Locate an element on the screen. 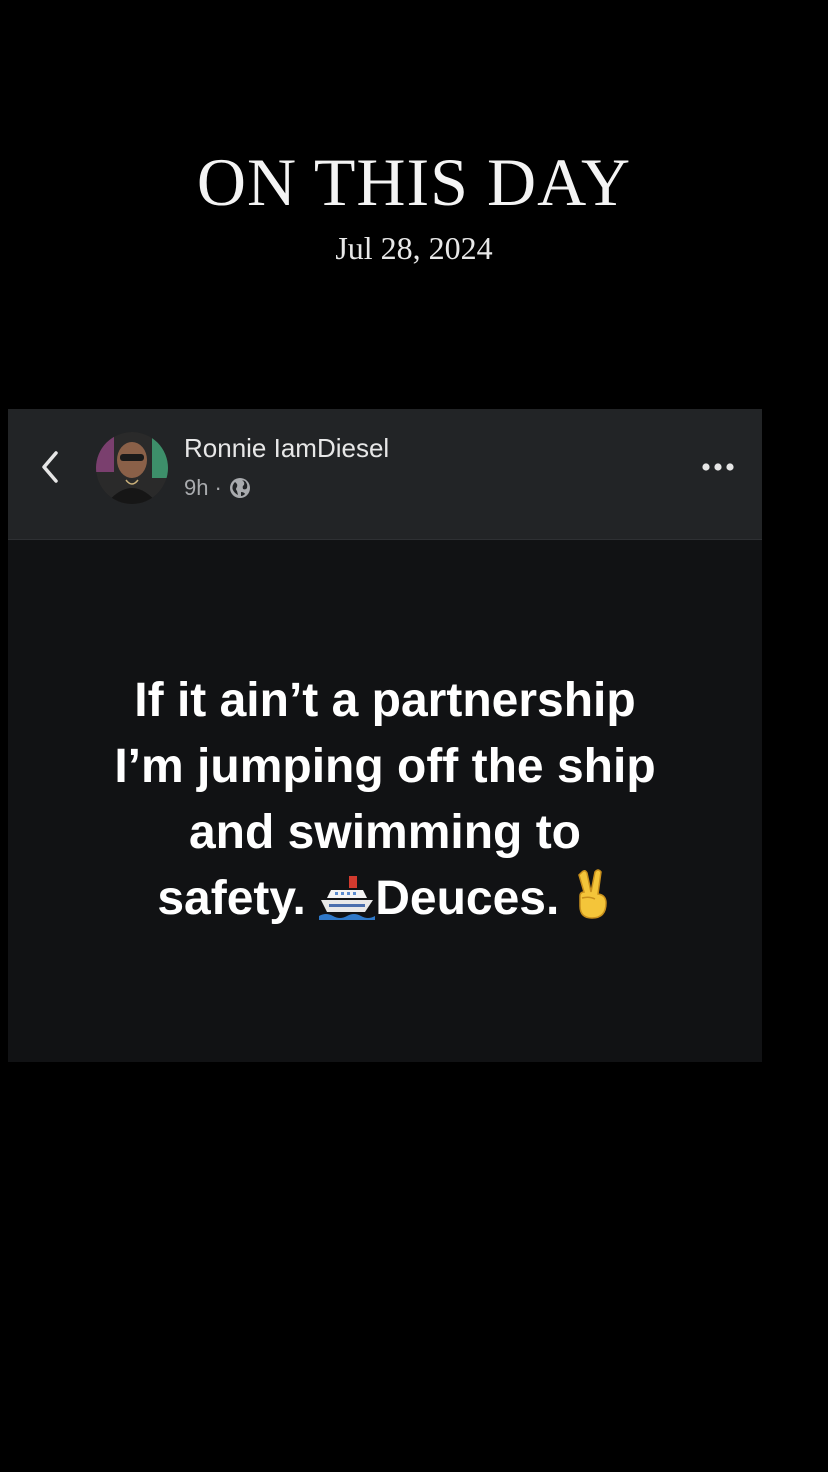 The image size is (828, 1472). victory-hand-emoji is located at coordinates (592, 894).